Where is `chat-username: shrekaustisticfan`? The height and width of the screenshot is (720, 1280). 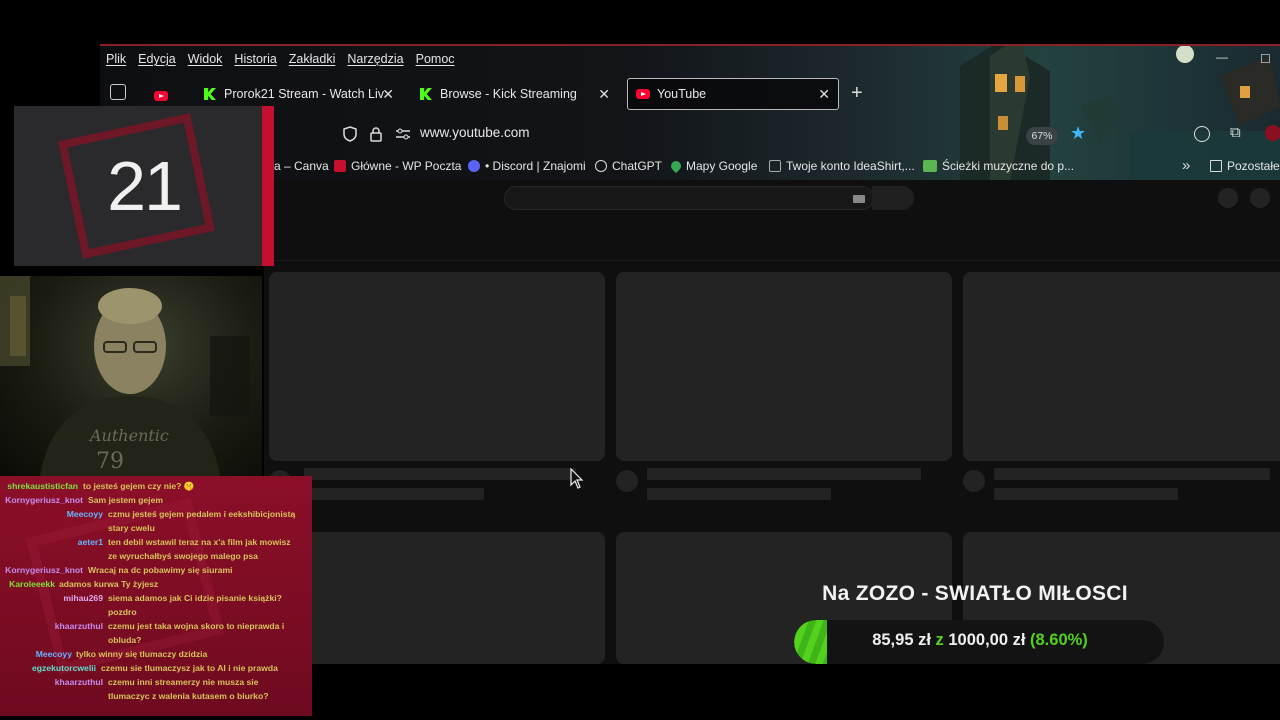
chat-username: shrekaustisticfan is located at coordinates (42, 486).